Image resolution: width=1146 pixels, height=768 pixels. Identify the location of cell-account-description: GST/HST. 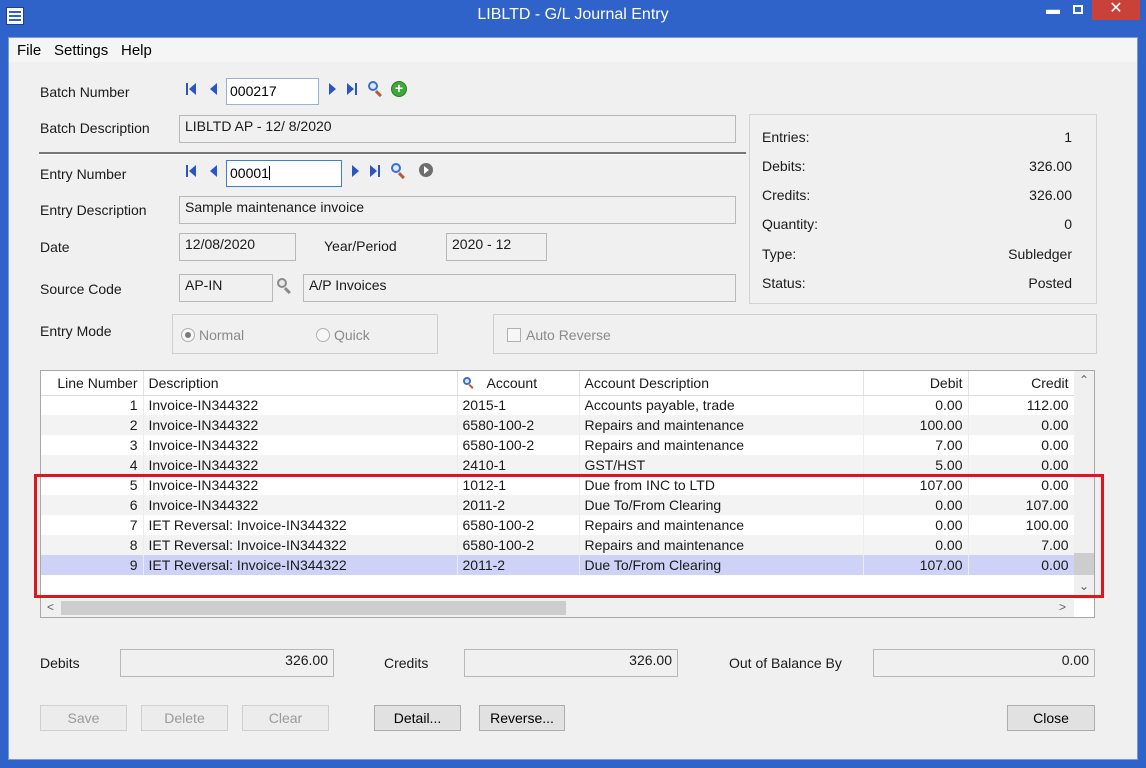
(721, 465).